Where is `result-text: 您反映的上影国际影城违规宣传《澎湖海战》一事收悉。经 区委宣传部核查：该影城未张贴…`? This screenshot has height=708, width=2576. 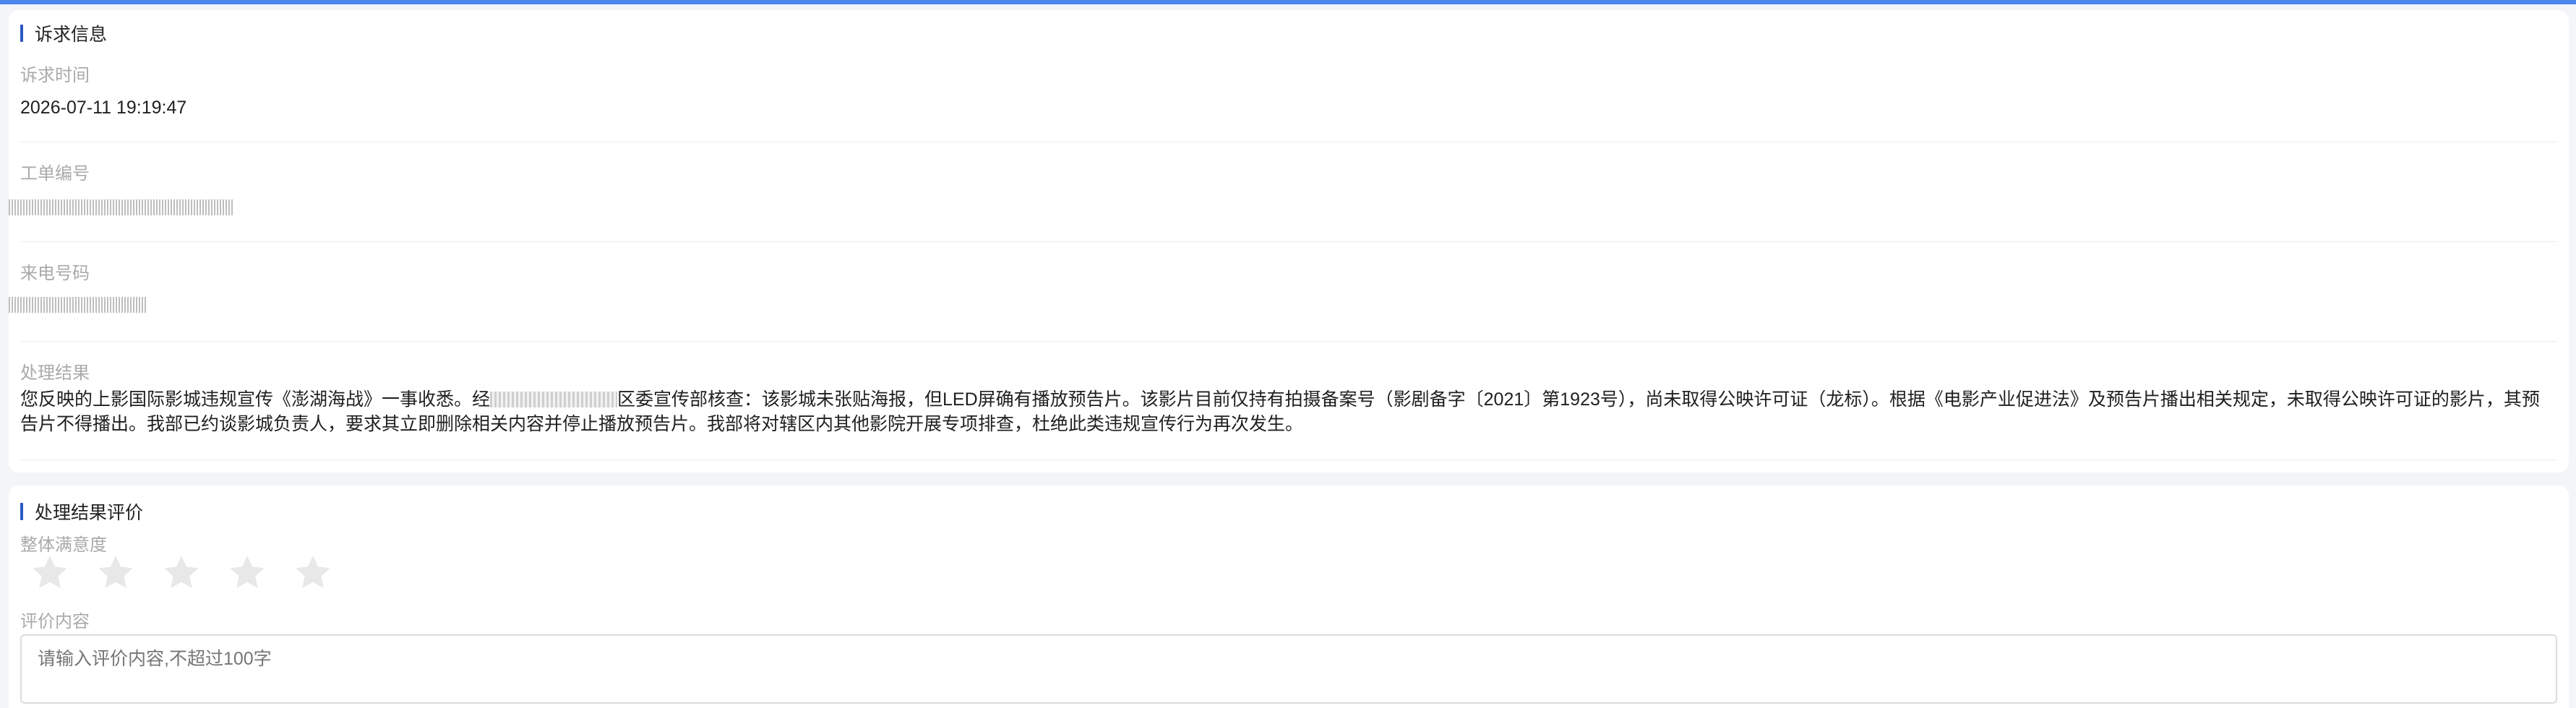
result-text: 您反映的上影国际影城违规宣传《澎湖海战》一事收悉。经 区委宣传部核查：该影城未张贴… is located at coordinates (1285, 411).